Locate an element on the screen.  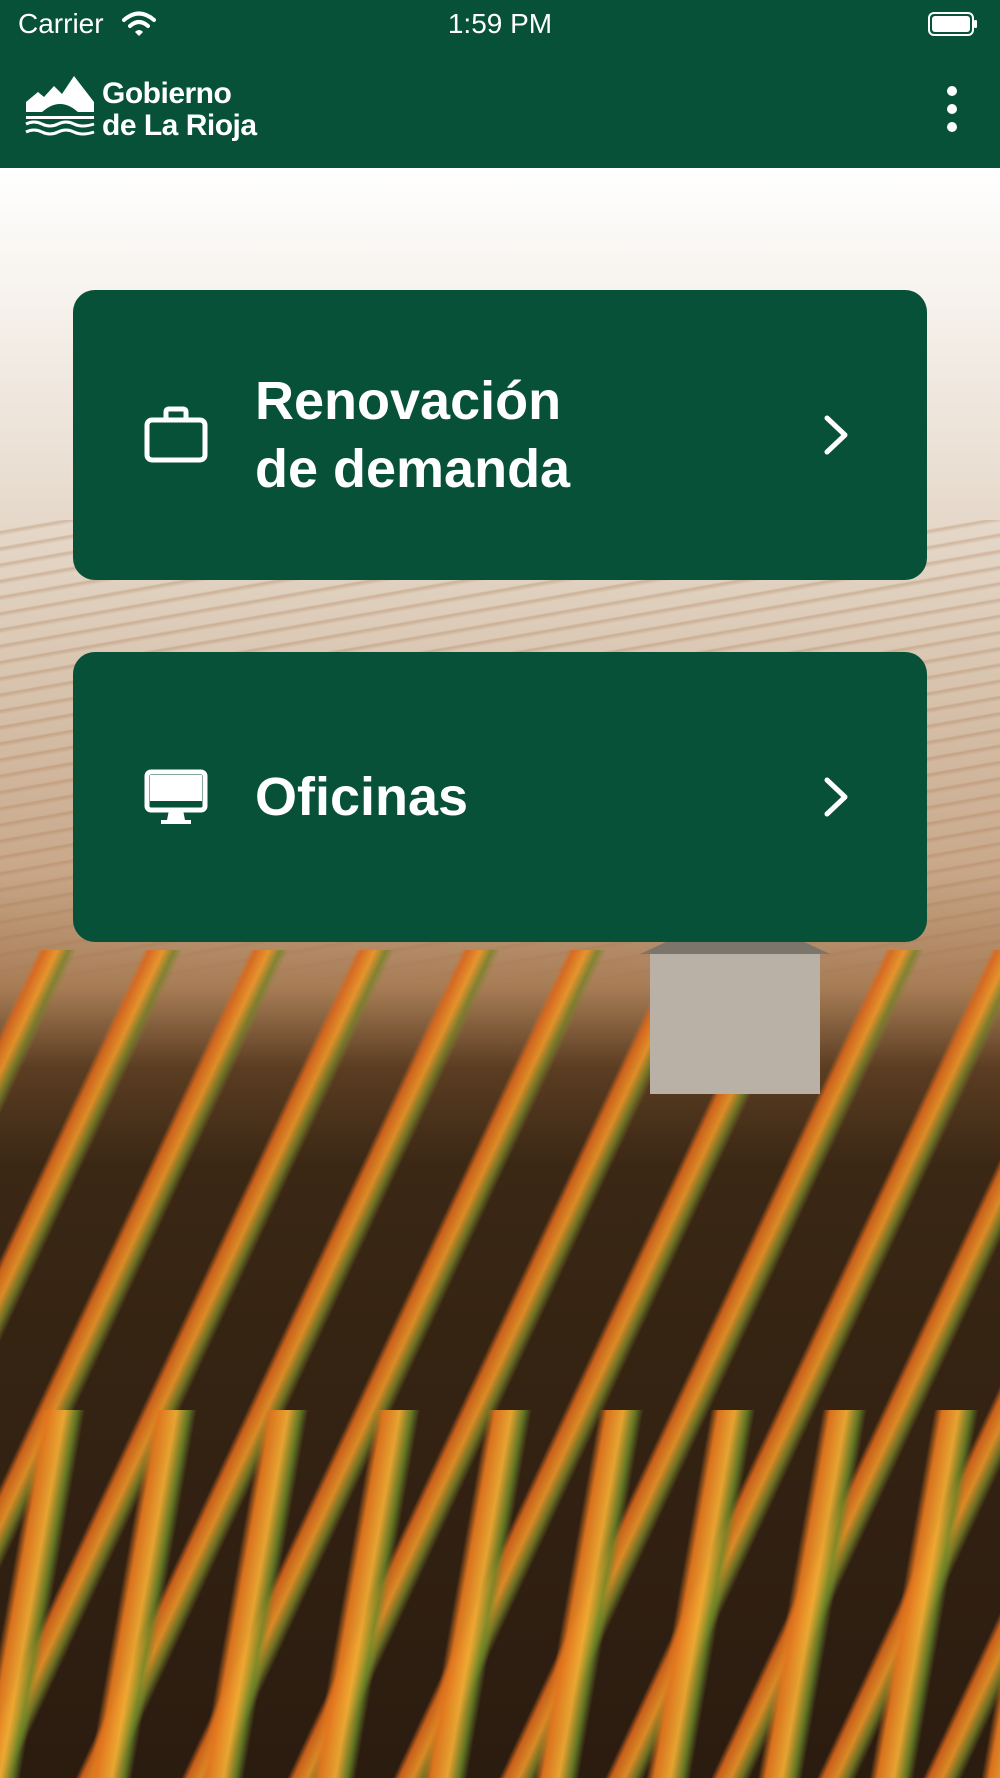
renovacion-demanda-label: Renovación de demanda is located at coordinates (413, 435).